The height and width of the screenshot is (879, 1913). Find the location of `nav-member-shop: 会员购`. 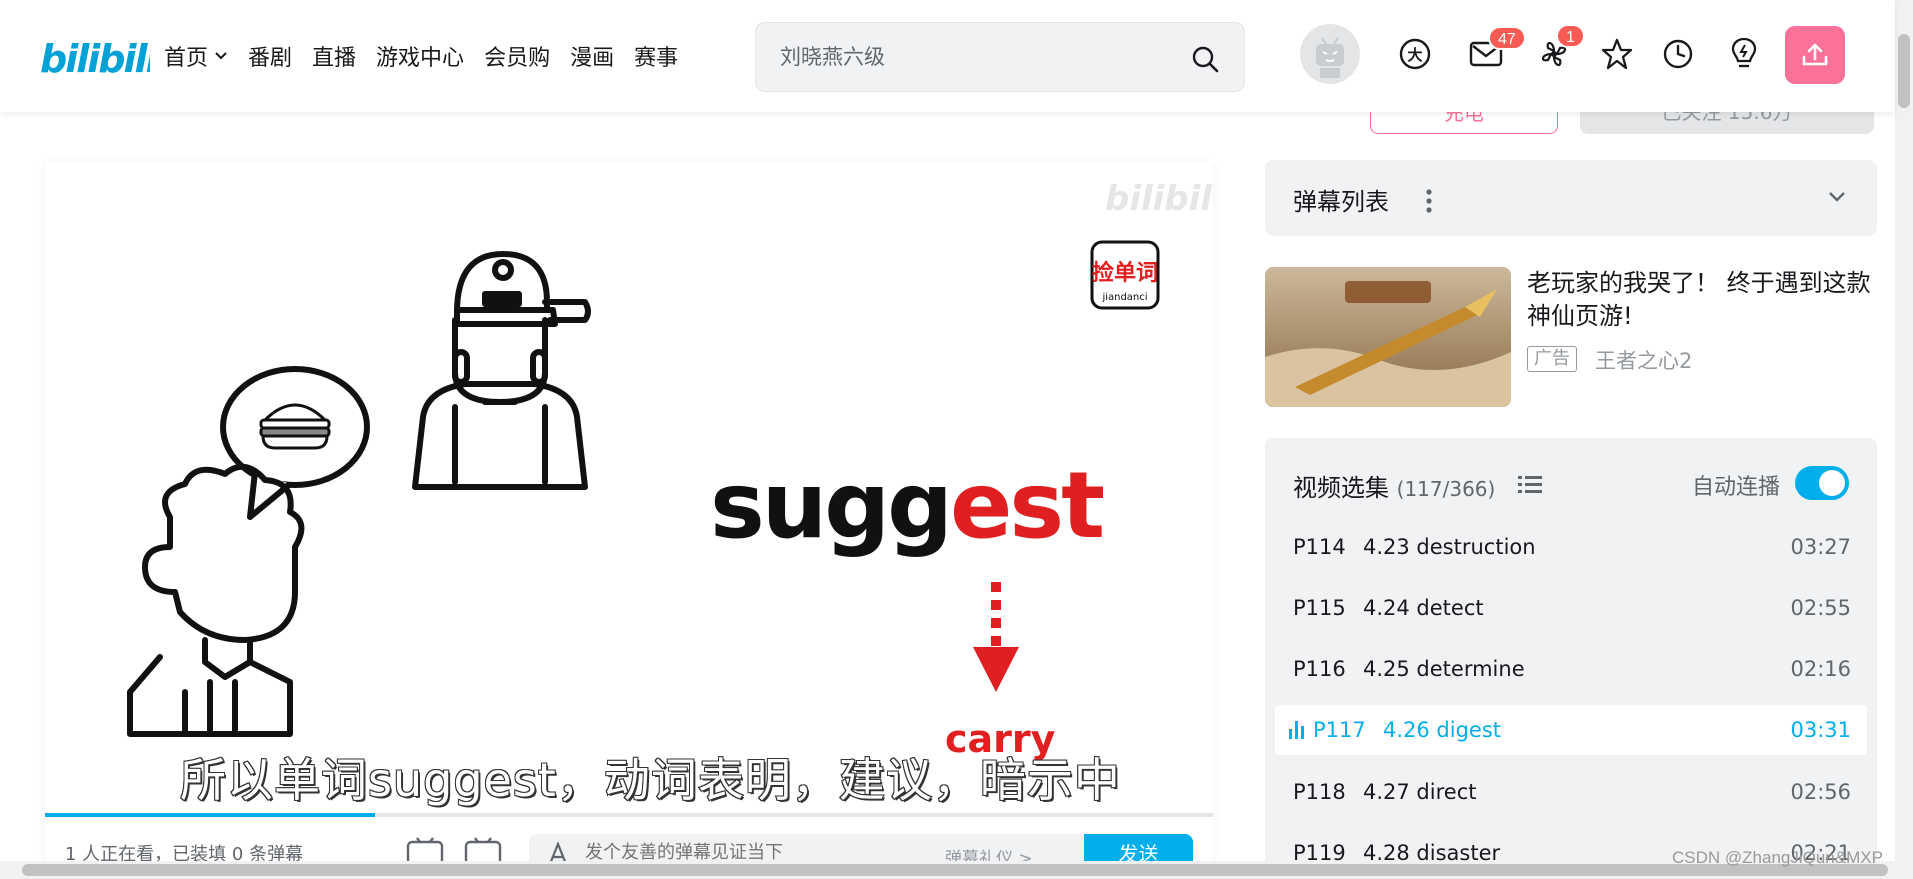

nav-member-shop: 会员购 is located at coordinates (517, 56).